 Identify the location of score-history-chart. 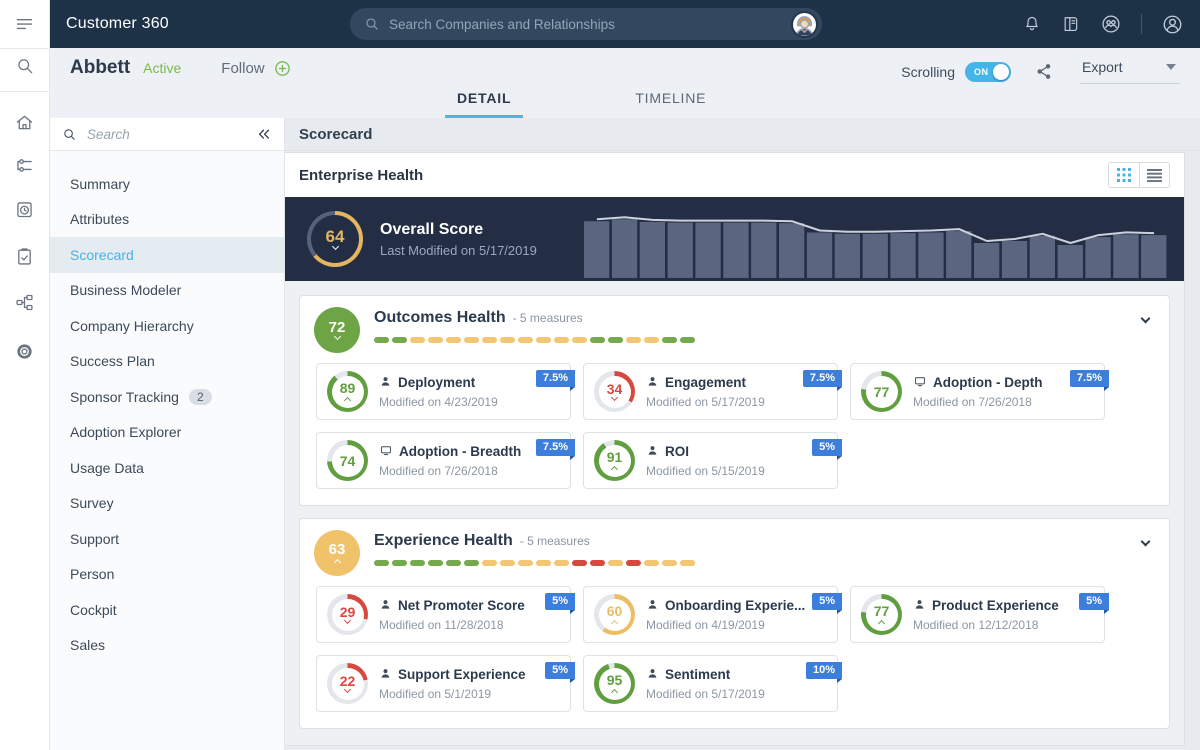
(875, 244).